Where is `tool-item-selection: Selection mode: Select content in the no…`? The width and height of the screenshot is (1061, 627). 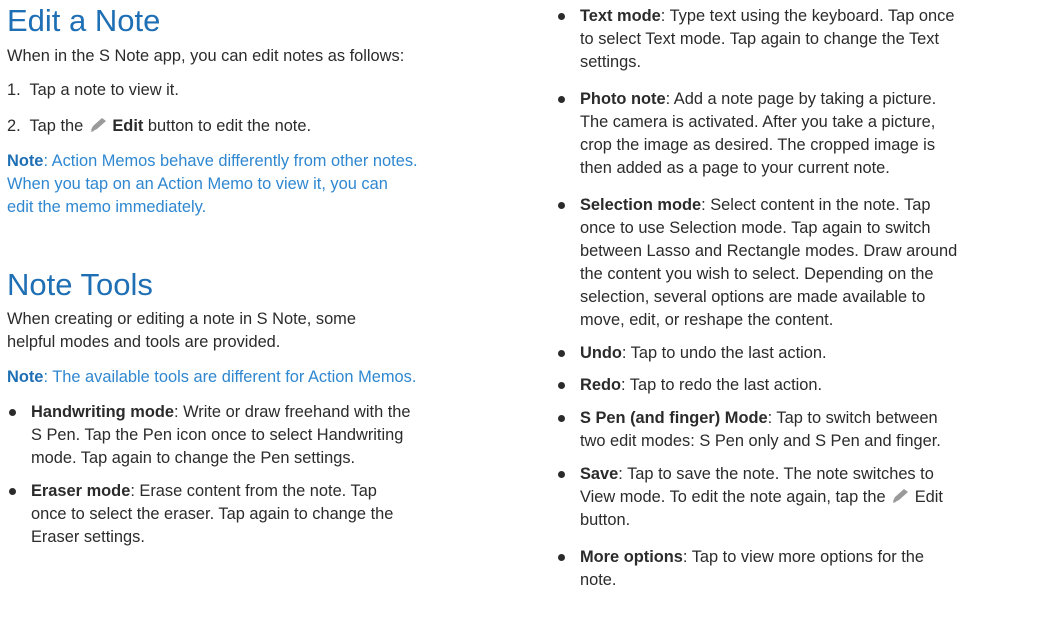 tool-item-selection: Selection mode: Select content in the no… is located at coordinates (806, 263).